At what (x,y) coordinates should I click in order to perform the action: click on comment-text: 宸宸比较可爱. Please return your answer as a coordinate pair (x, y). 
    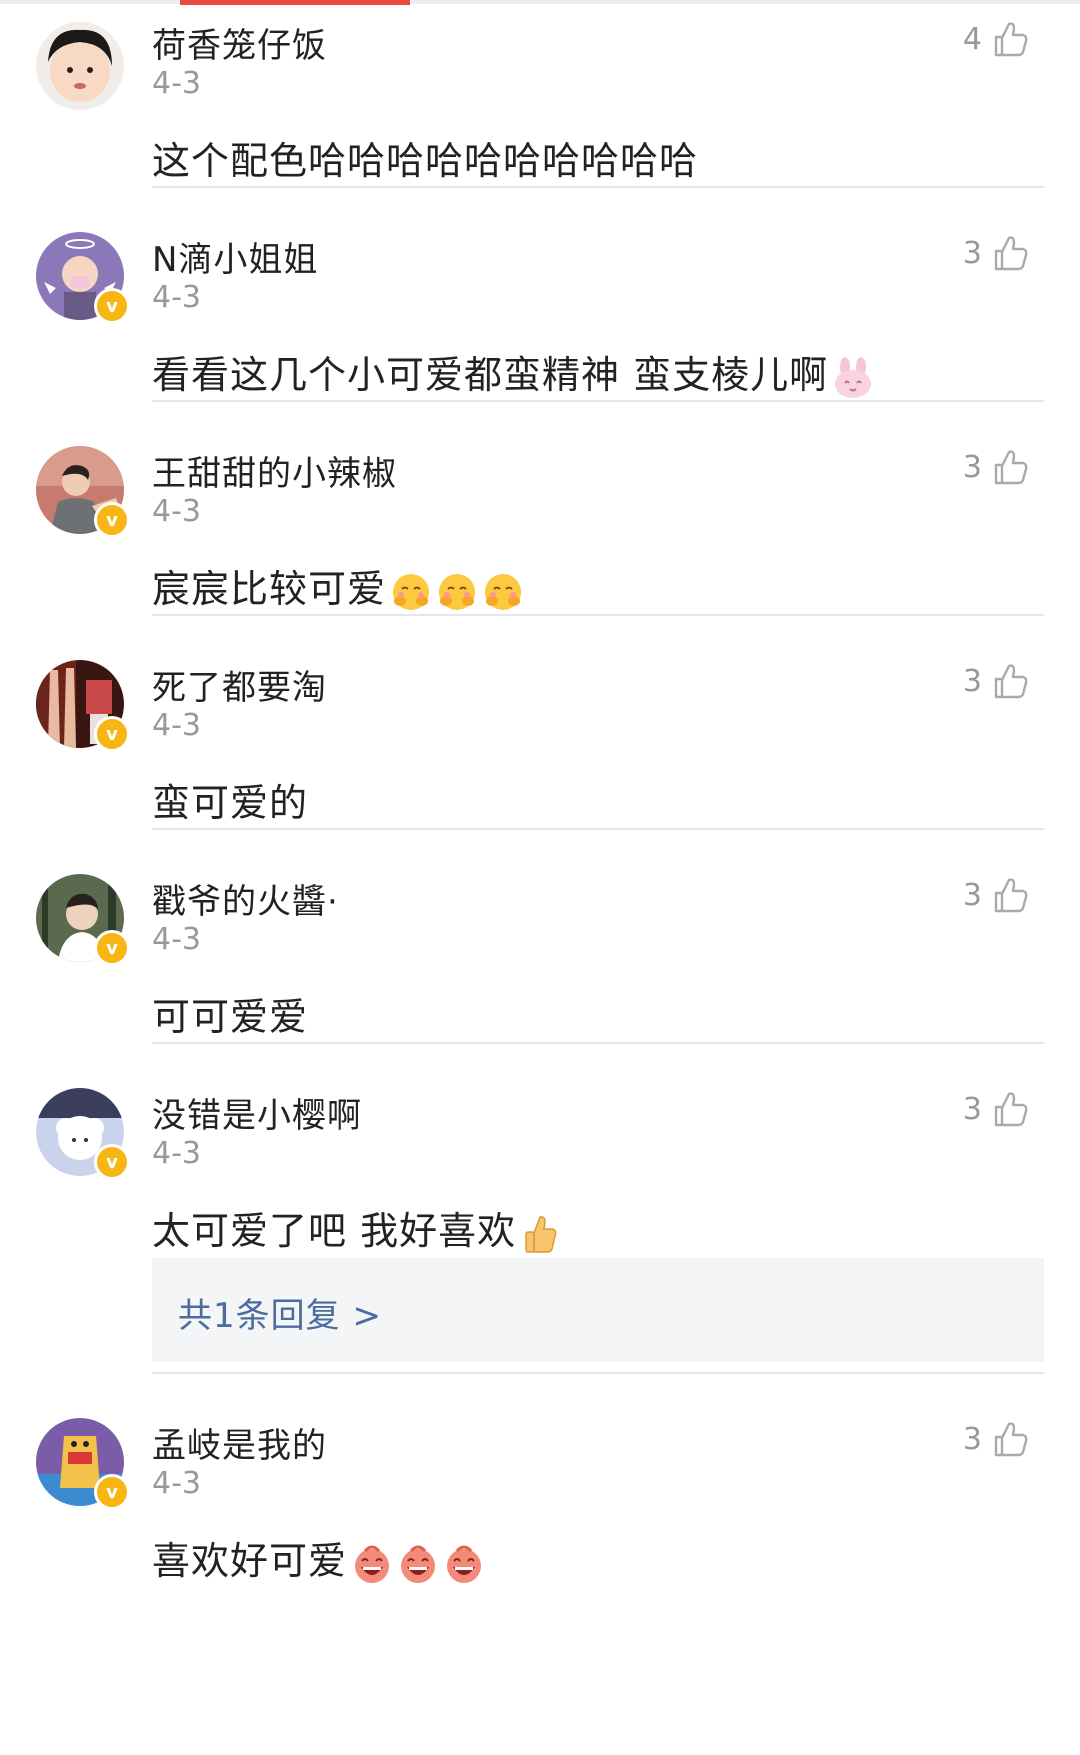
    Looking at the image, I should click on (338, 585).